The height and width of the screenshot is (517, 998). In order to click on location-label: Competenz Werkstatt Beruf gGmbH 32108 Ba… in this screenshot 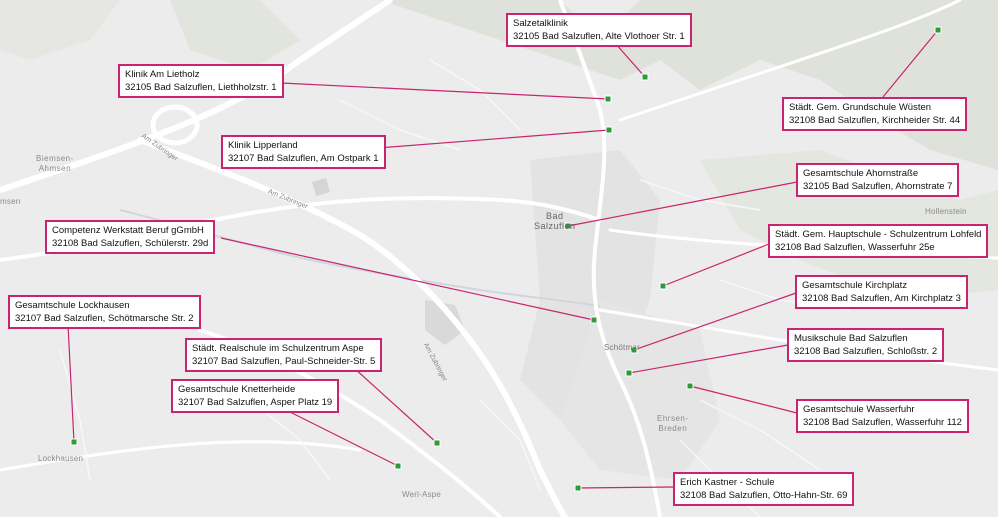, I will do `click(130, 237)`.